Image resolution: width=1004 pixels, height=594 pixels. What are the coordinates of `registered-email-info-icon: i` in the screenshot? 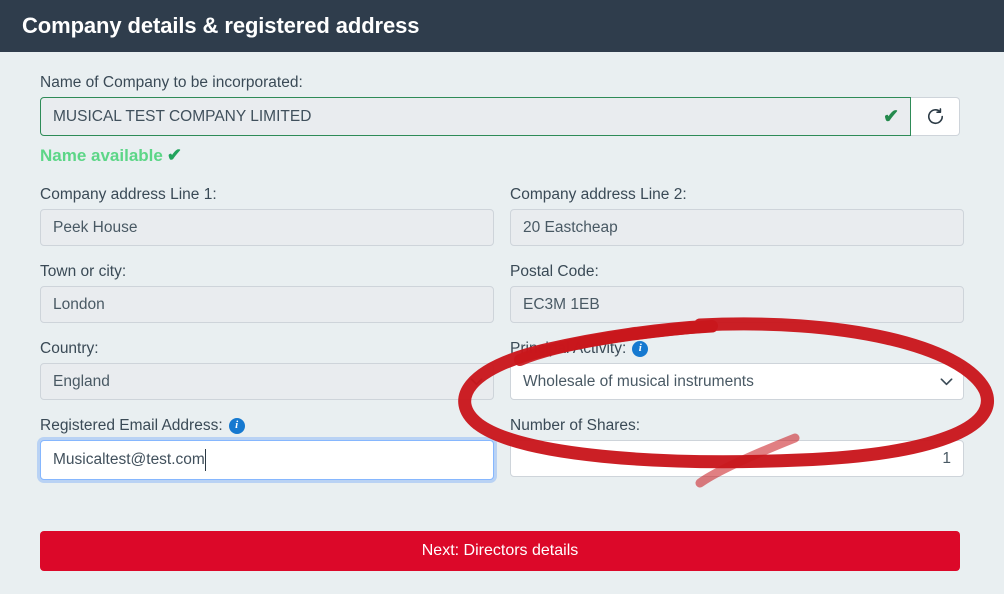 It's located at (236, 425).